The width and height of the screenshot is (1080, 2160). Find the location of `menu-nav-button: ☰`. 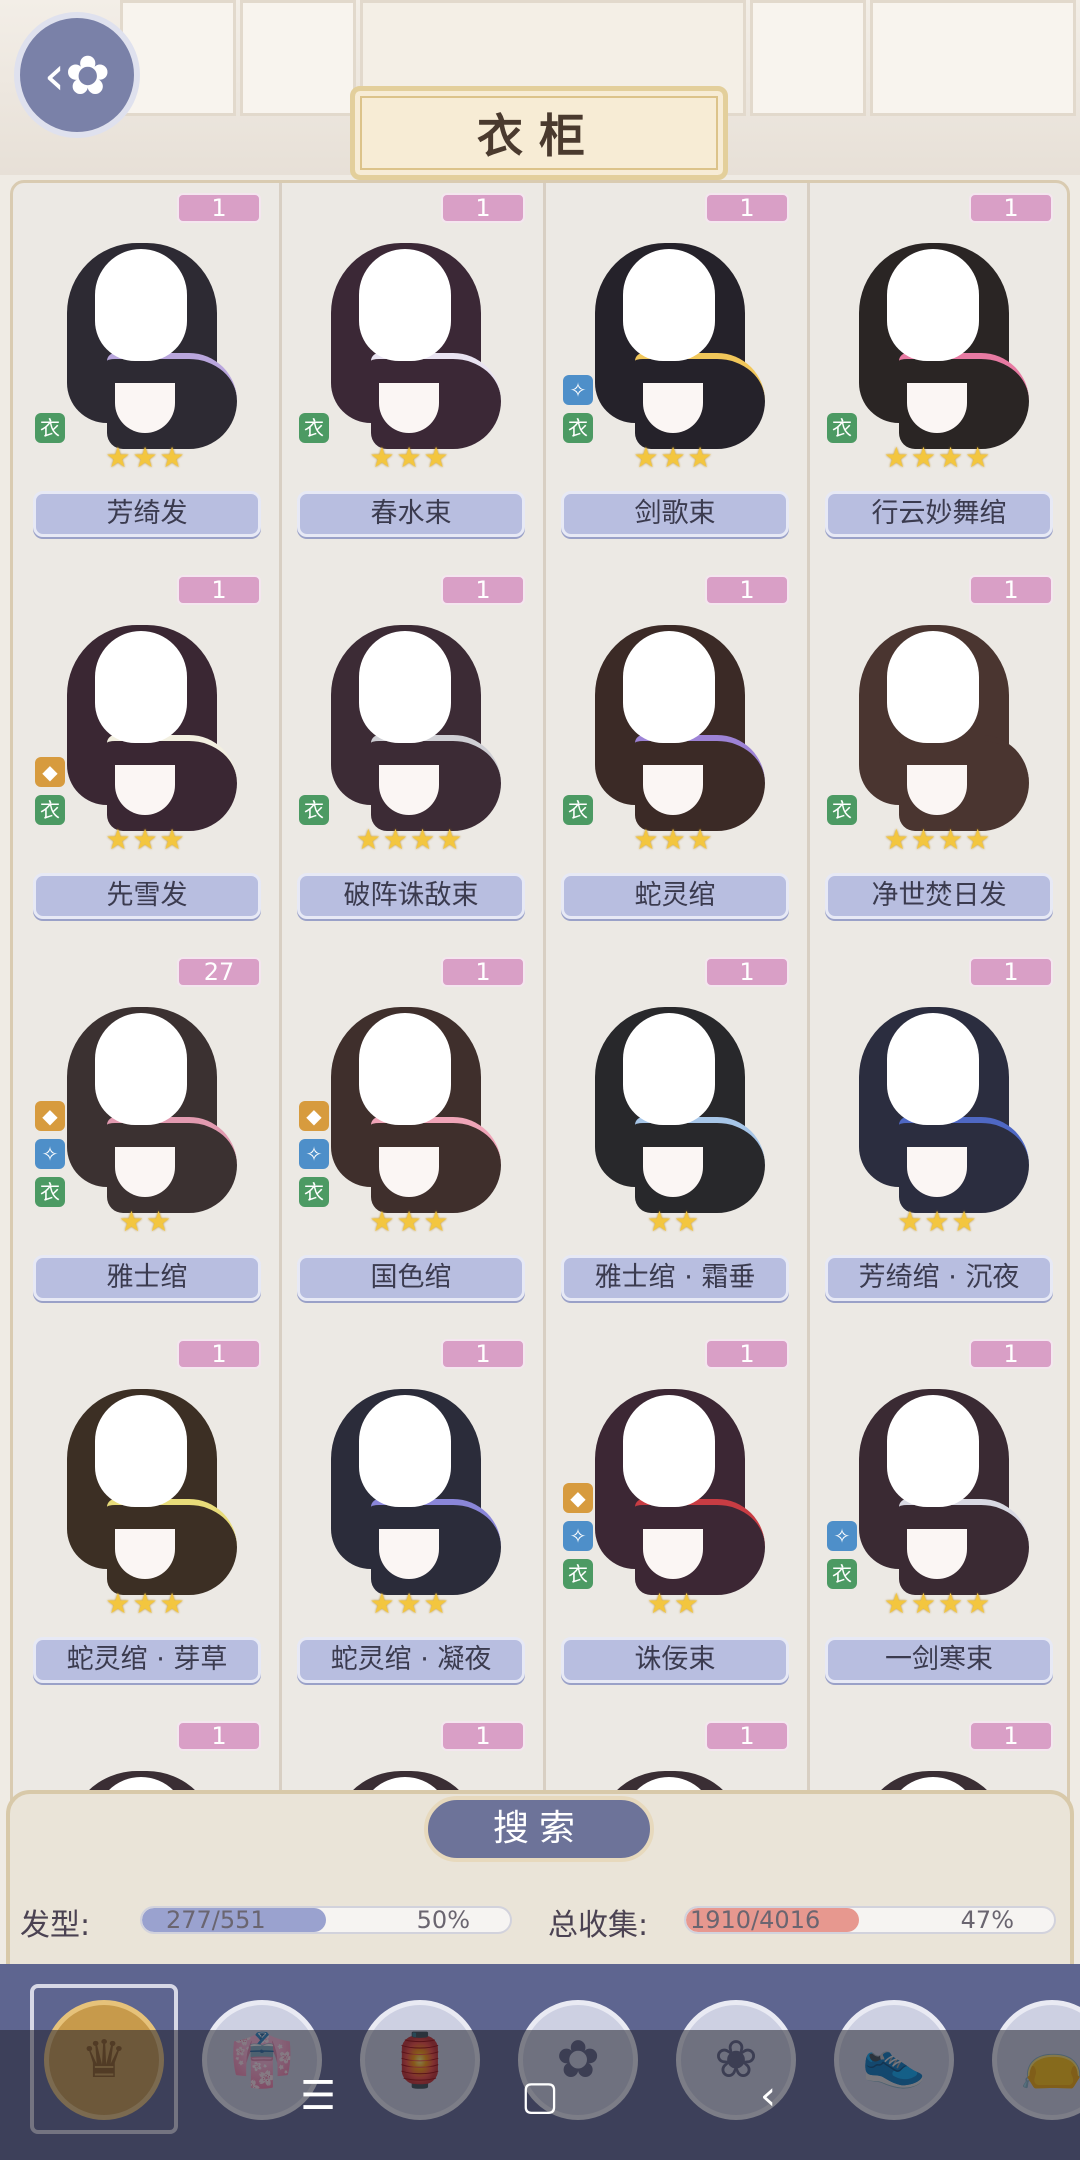

menu-nav-button: ☰ is located at coordinates (318, 2096).